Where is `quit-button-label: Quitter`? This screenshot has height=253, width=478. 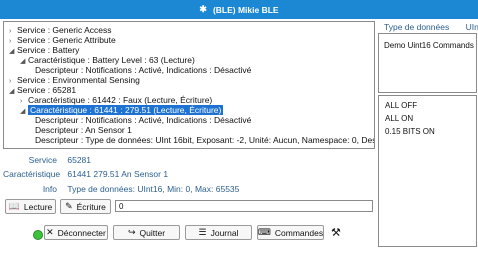
quit-button-label: Quitter is located at coordinates (152, 232).